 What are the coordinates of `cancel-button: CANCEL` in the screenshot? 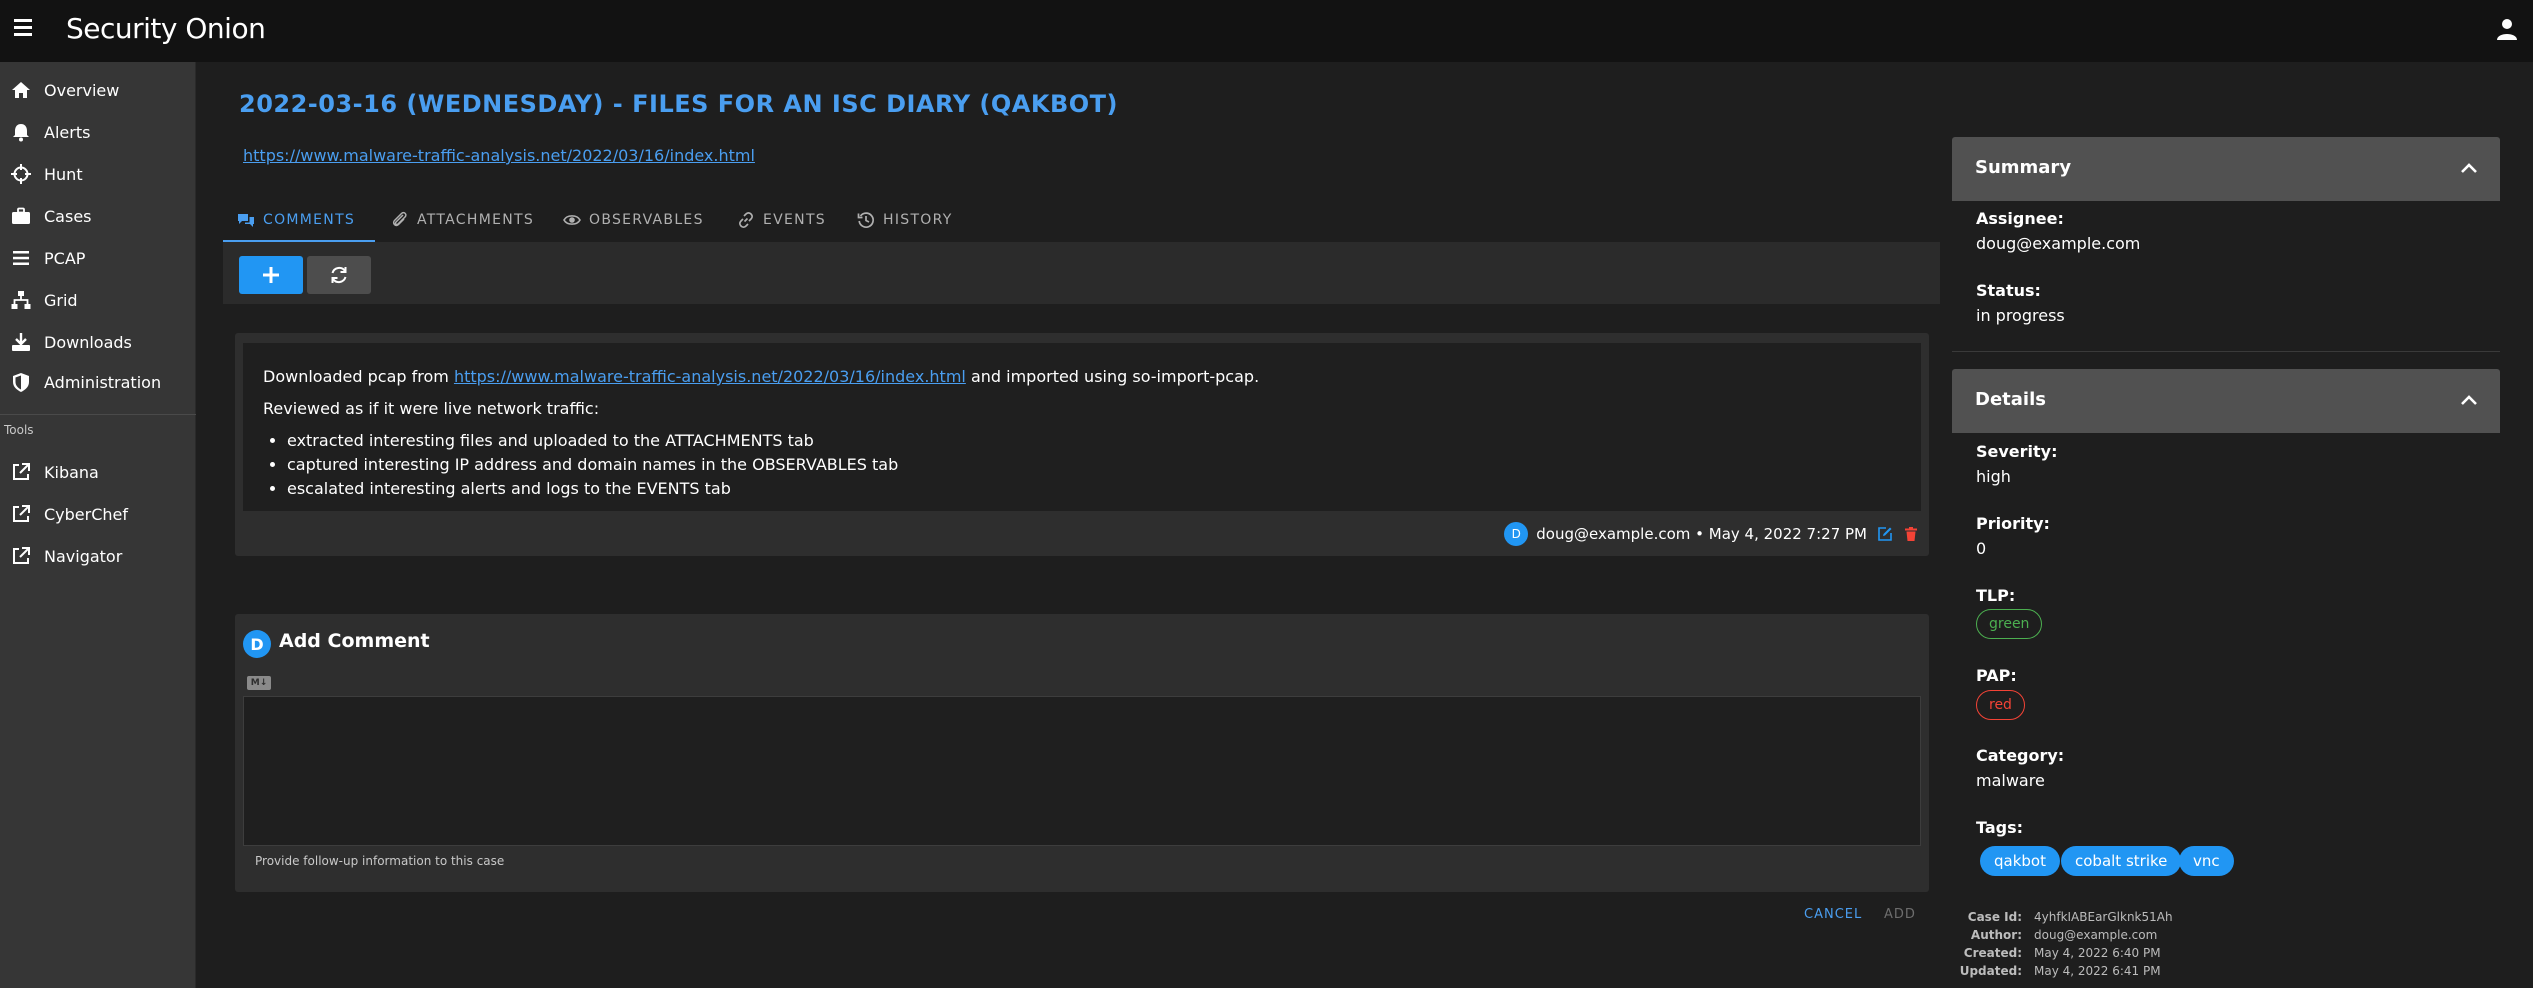 It's located at (1833, 914).